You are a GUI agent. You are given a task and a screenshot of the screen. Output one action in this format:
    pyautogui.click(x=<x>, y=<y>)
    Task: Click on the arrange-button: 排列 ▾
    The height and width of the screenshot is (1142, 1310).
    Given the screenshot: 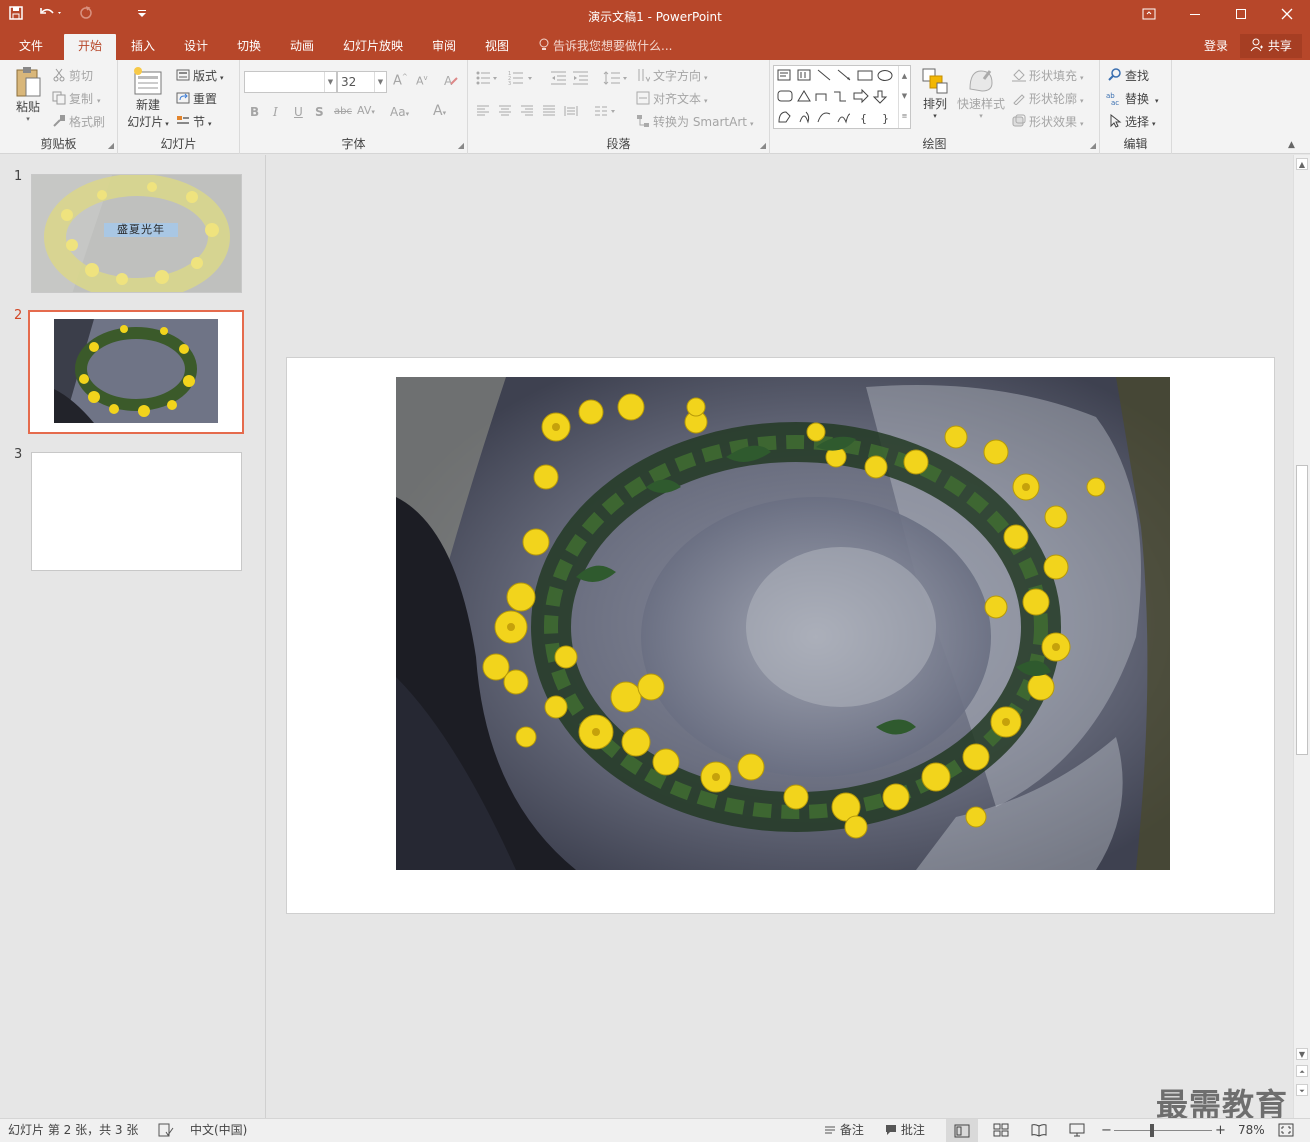 What is the action you would take?
    pyautogui.click(x=935, y=93)
    